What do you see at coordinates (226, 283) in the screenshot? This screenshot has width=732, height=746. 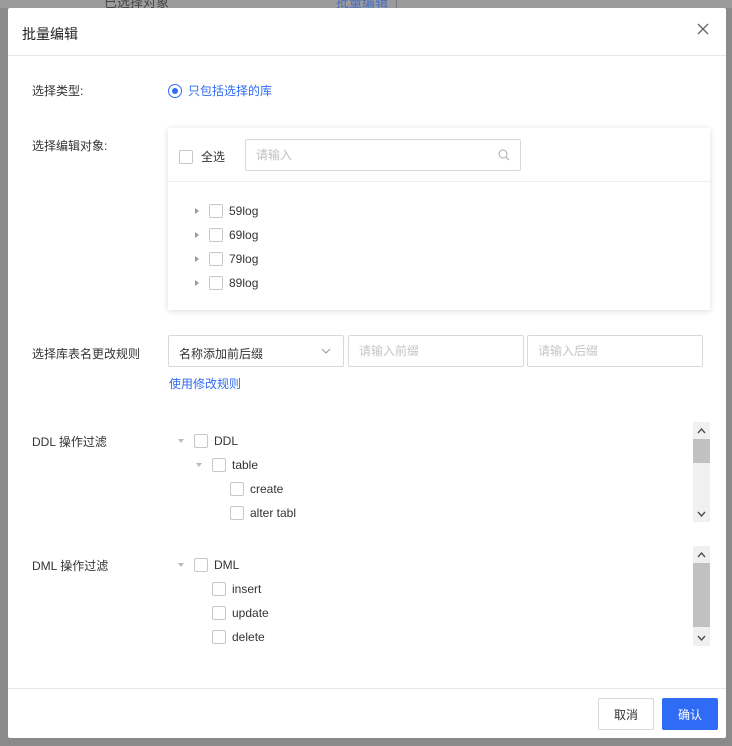 I see `tree-node: 89log` at bounding box center [226, 283].